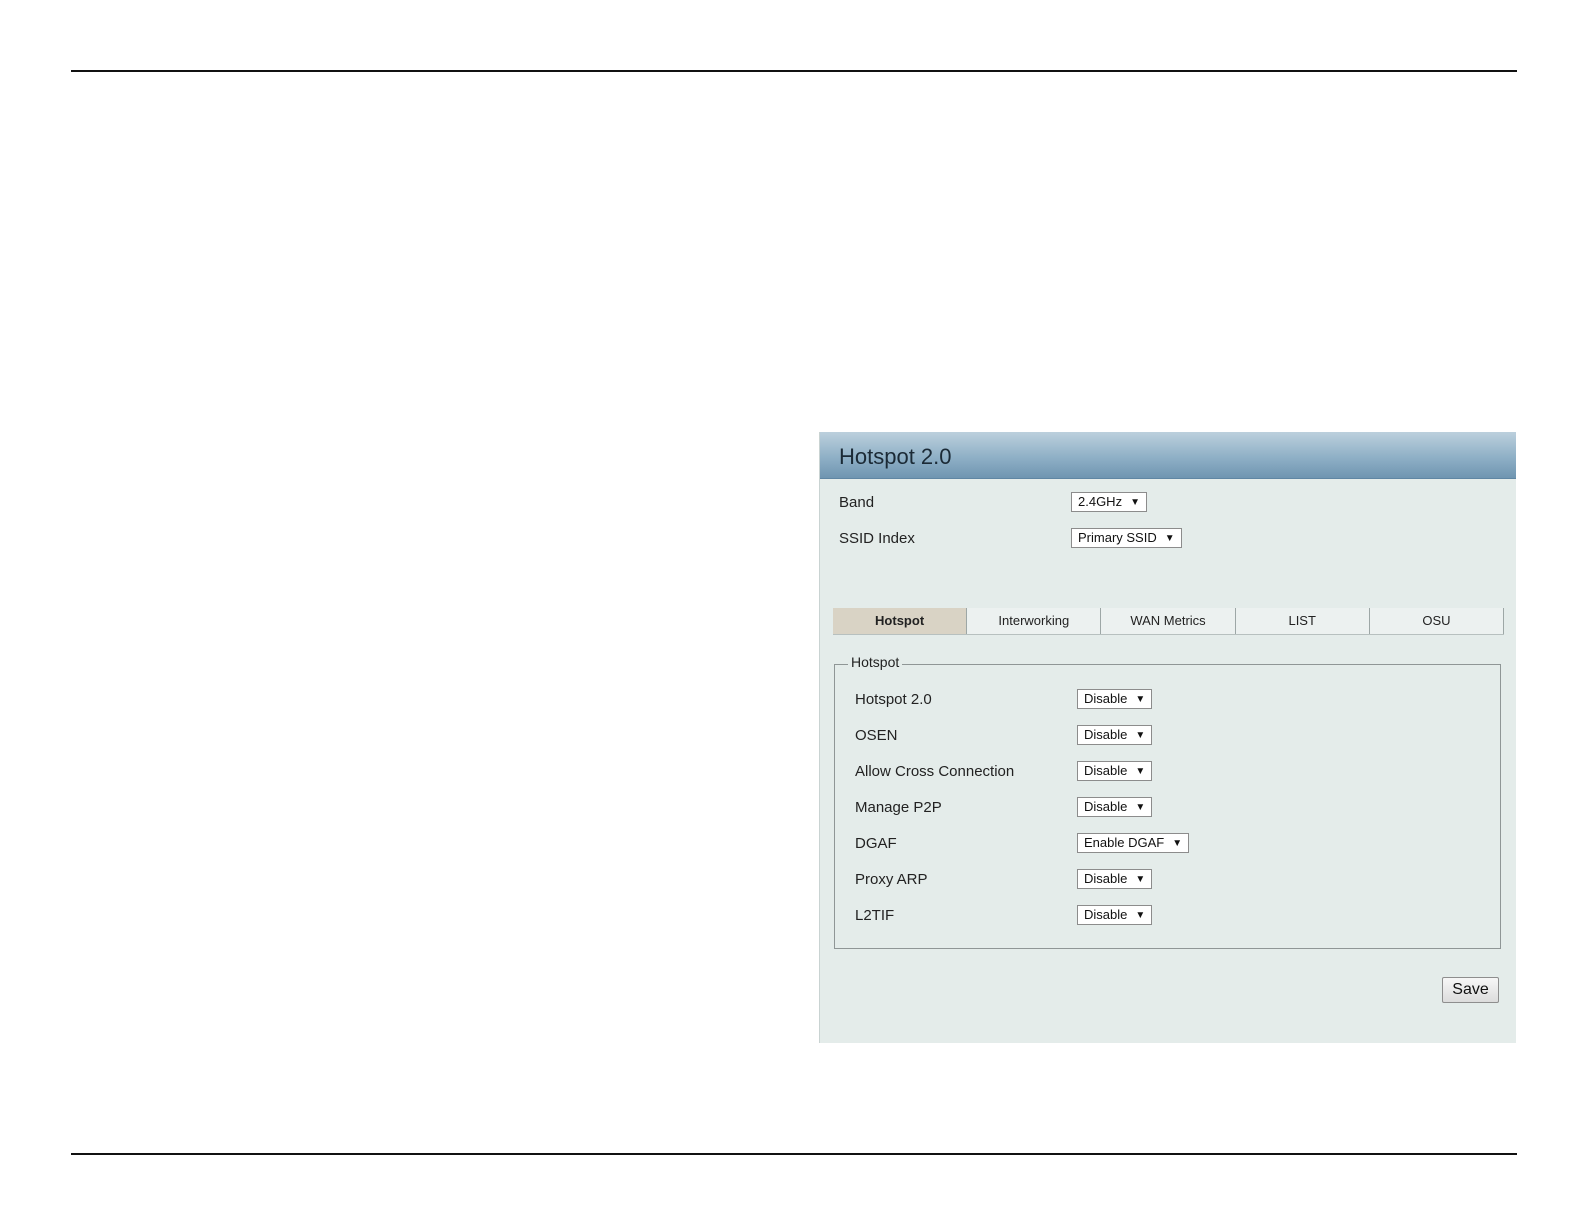 The image size is (1584, 1224). I want to click on ssid-index-label: SSID Index, so click(877, 538).